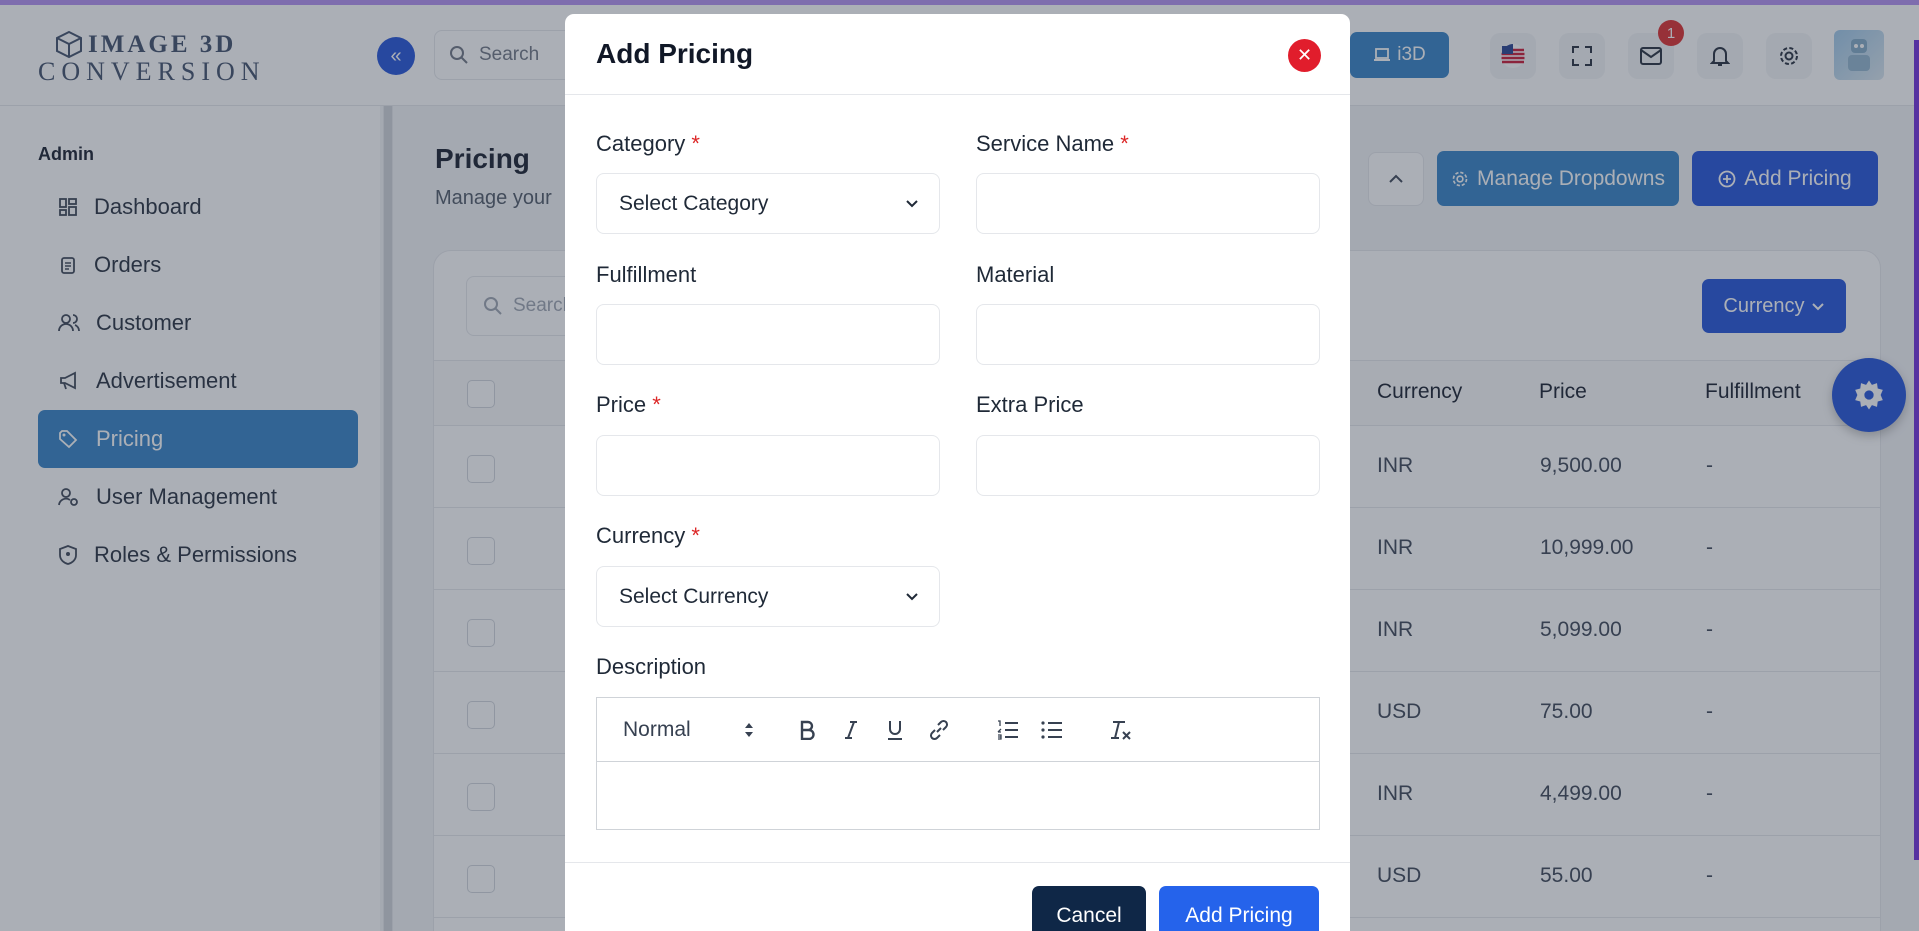 Image resolution: width=1919 pixels, height=931 pixels. What do you see at coordinates (958, 730) in the screenshot?
I see `editor-toolbar: Normal` at bounding box center [958, 730].